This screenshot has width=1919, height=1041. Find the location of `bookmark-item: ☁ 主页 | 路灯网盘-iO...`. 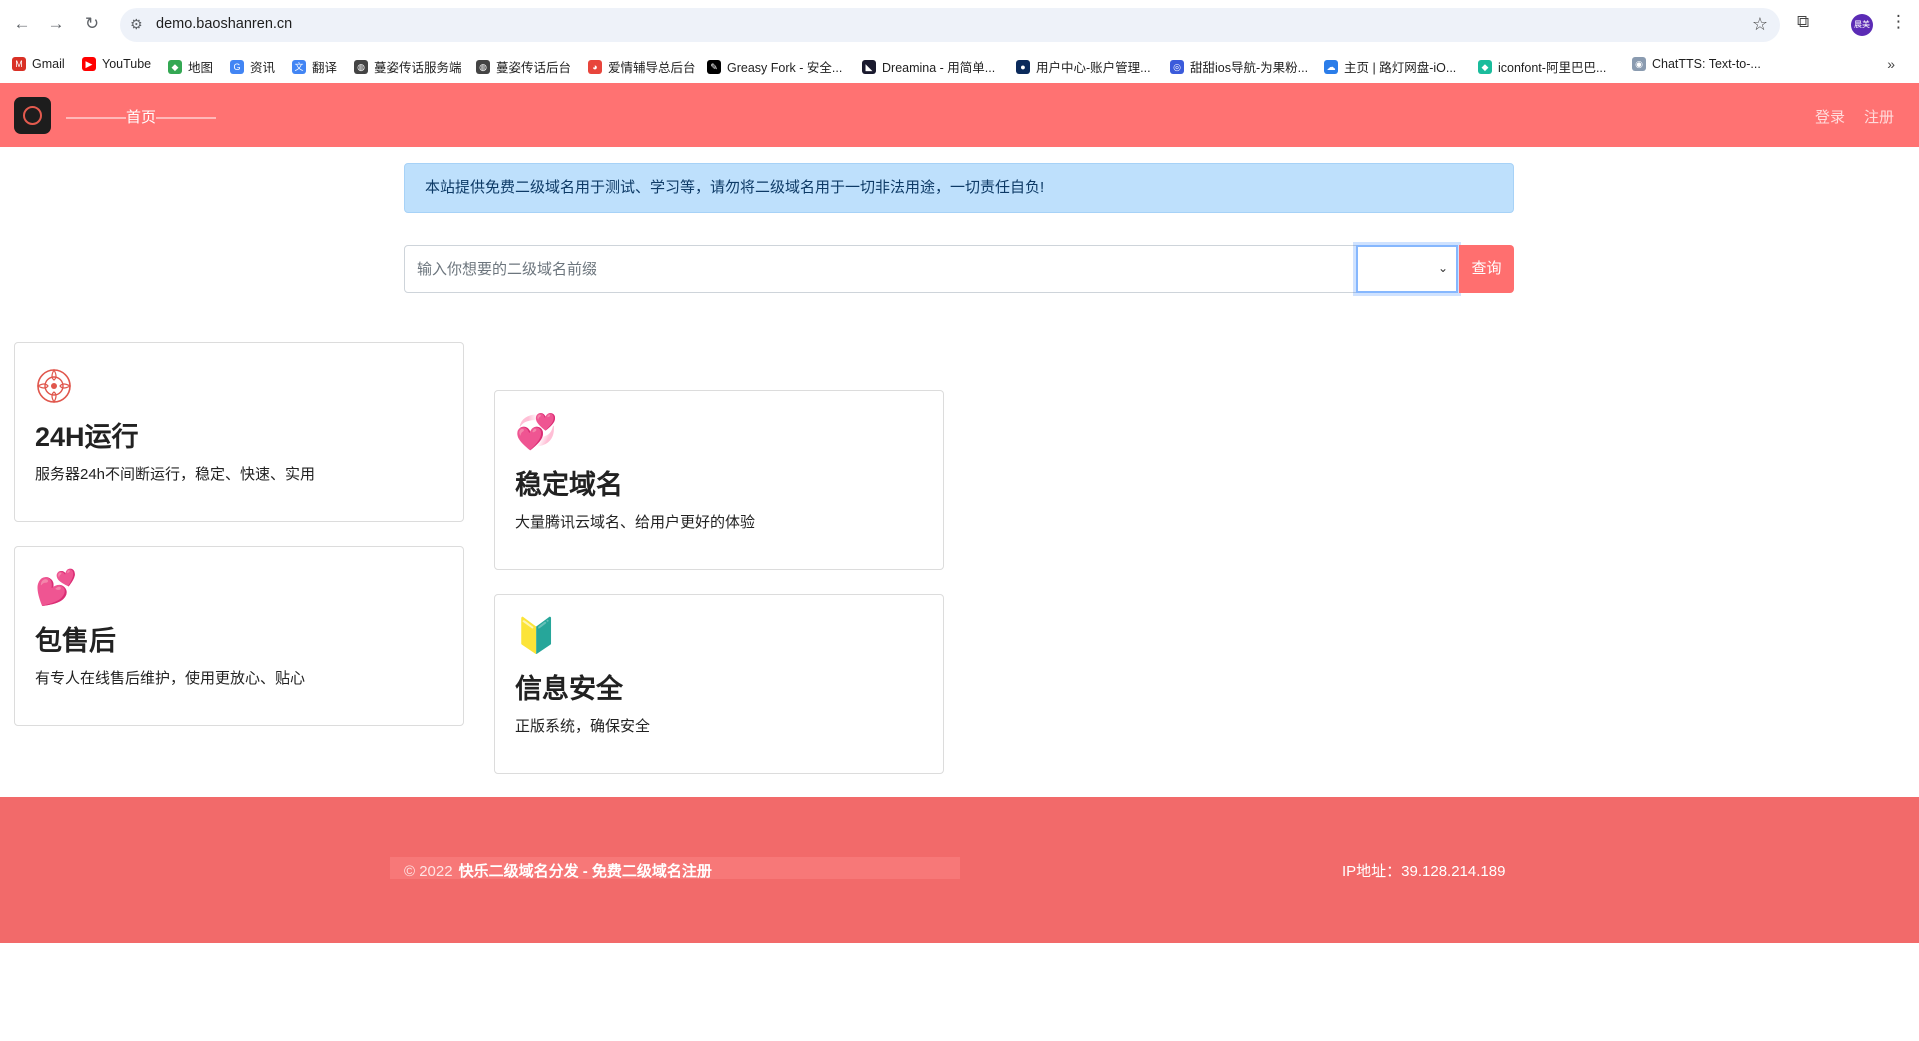

bookmark-item: ☁ 主页 | 路灯网盘-iO... is located at coordinates (1390, 66).